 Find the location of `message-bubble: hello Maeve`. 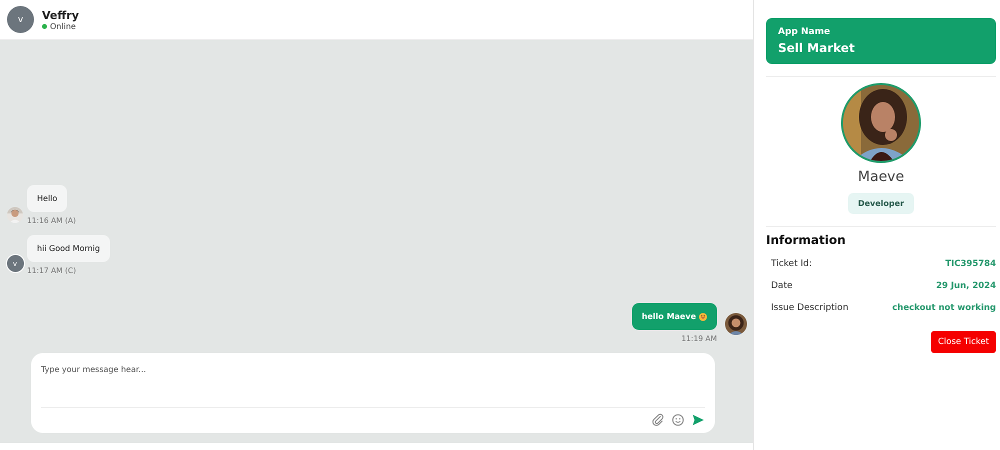

message-bubble: hello Maeve is located at coordinates (674, 316).